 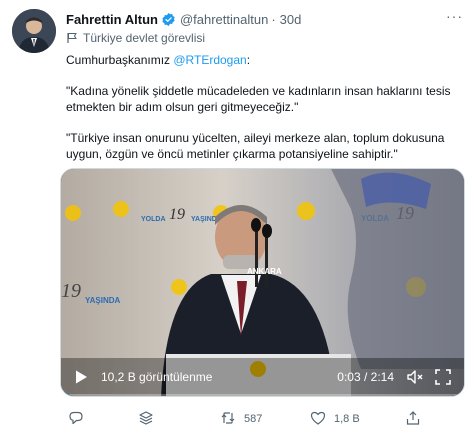 I want to click on timestamp: 30d, so click(x=291, y=19).